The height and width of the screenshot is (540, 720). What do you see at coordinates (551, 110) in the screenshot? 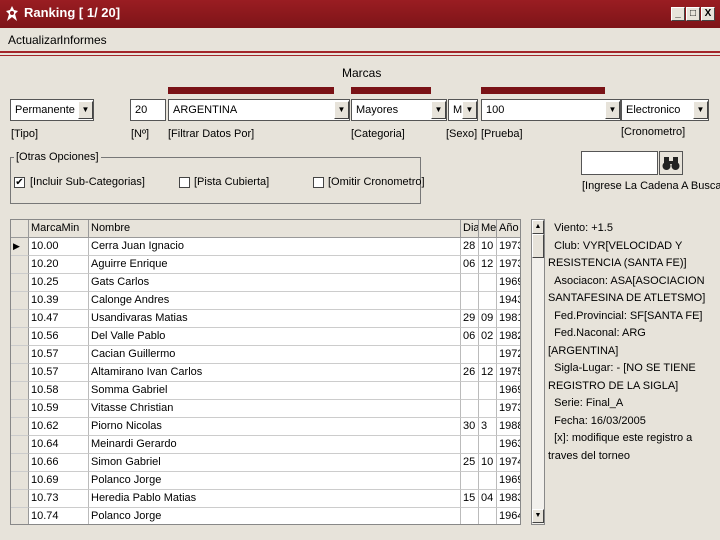
I see `prueba-select: 100` at bounding box center [551, 110].